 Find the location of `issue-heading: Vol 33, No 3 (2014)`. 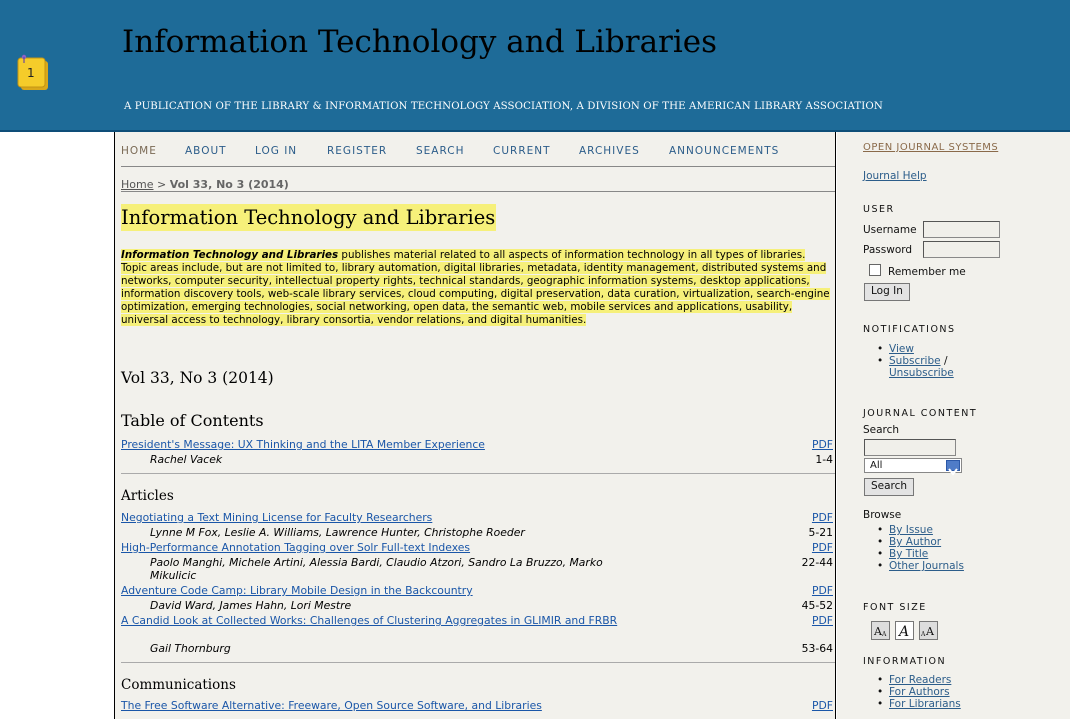

issue-heading: Vol 33, No 3 (2014) is located at coordinates (197, 378).